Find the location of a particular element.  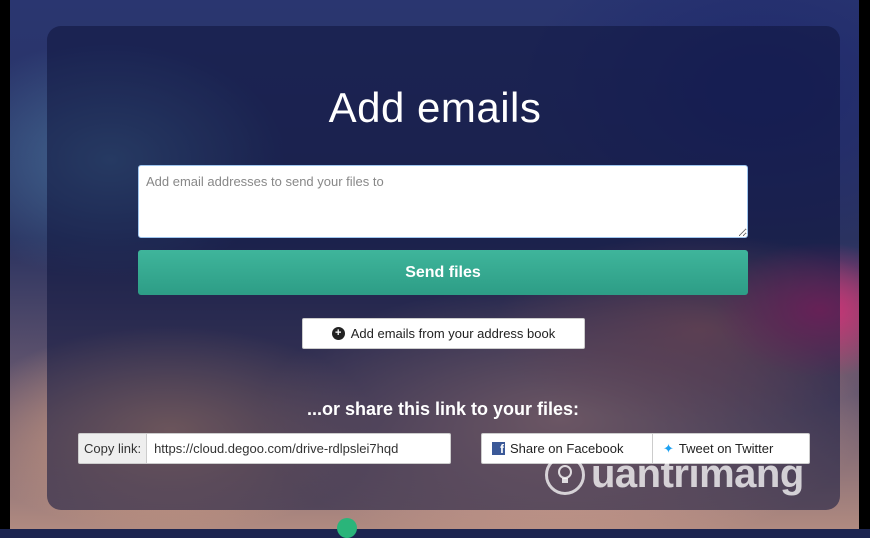

email-addresses-input is located at coordinates (443, 201).